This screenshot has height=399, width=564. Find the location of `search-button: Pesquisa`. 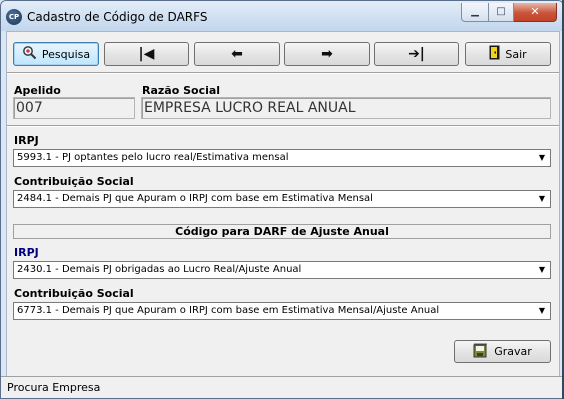

search-button: Pesquisa is located at coordinates (56, 54).